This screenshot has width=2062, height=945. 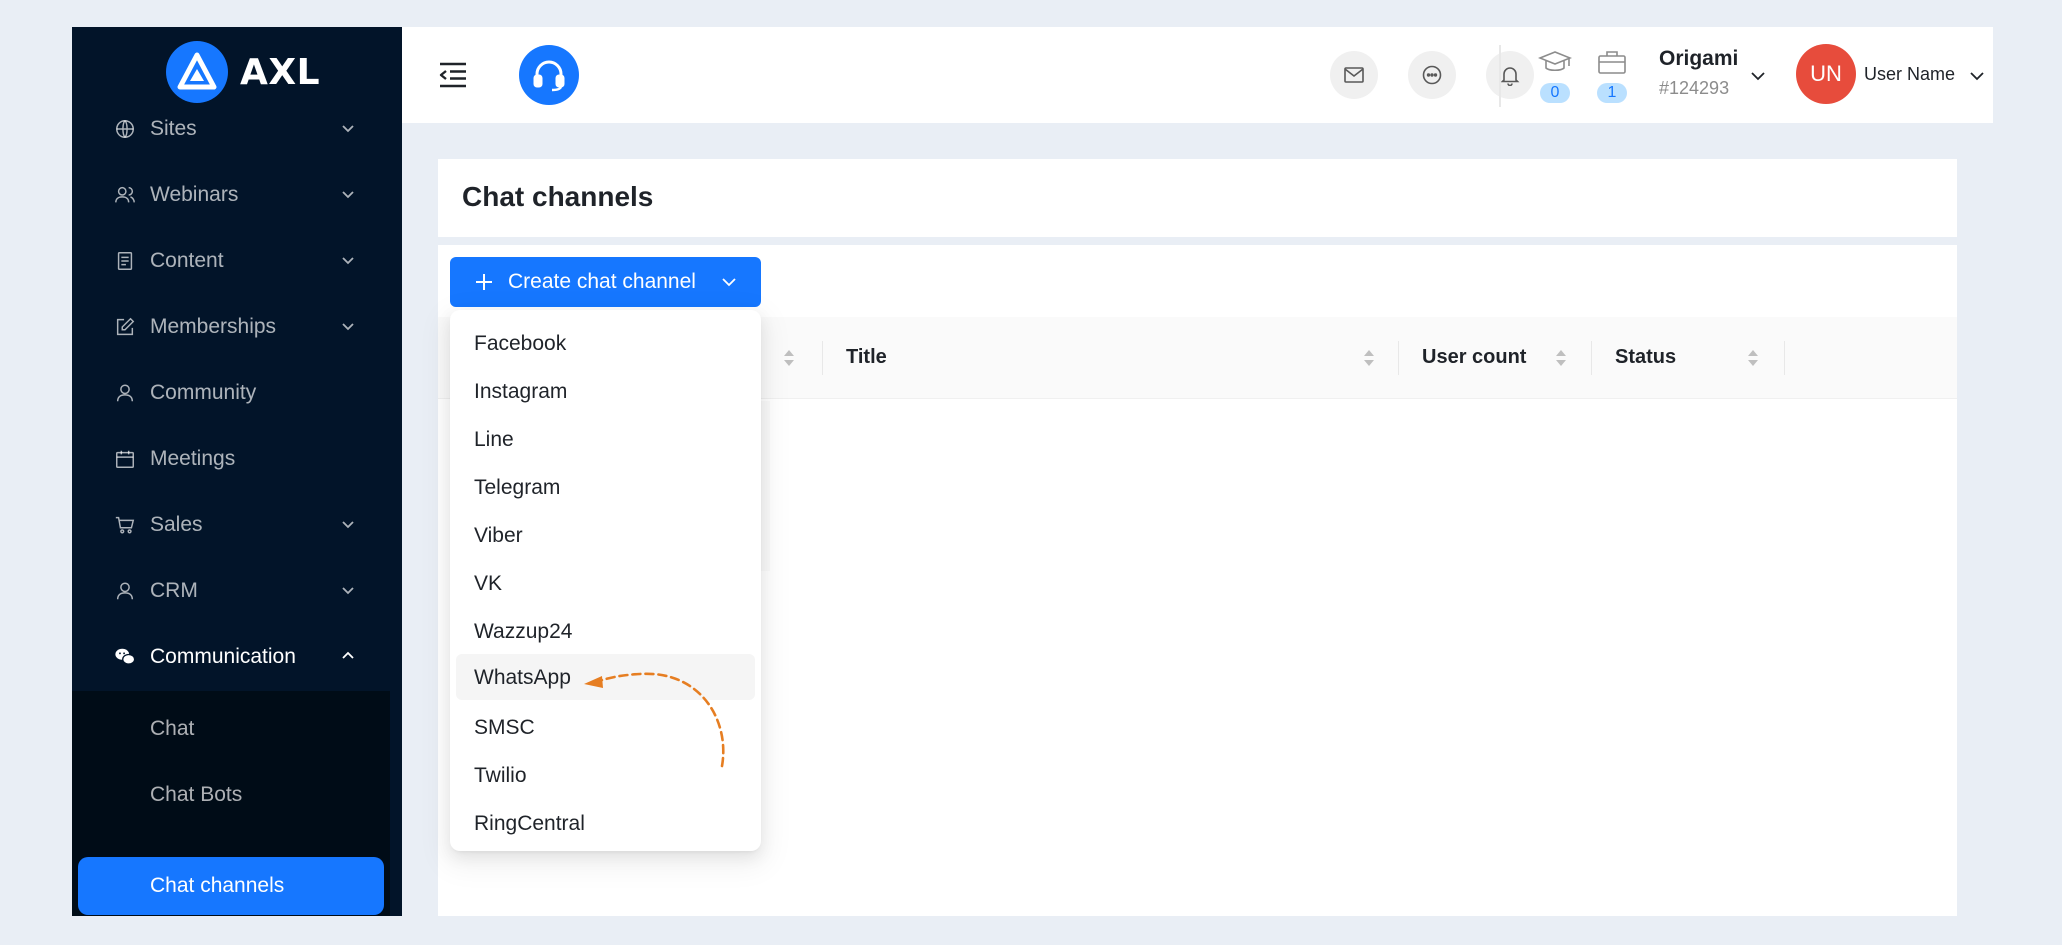 I want to click on sidebar-item-label: Community, so click(x=203, y=392).